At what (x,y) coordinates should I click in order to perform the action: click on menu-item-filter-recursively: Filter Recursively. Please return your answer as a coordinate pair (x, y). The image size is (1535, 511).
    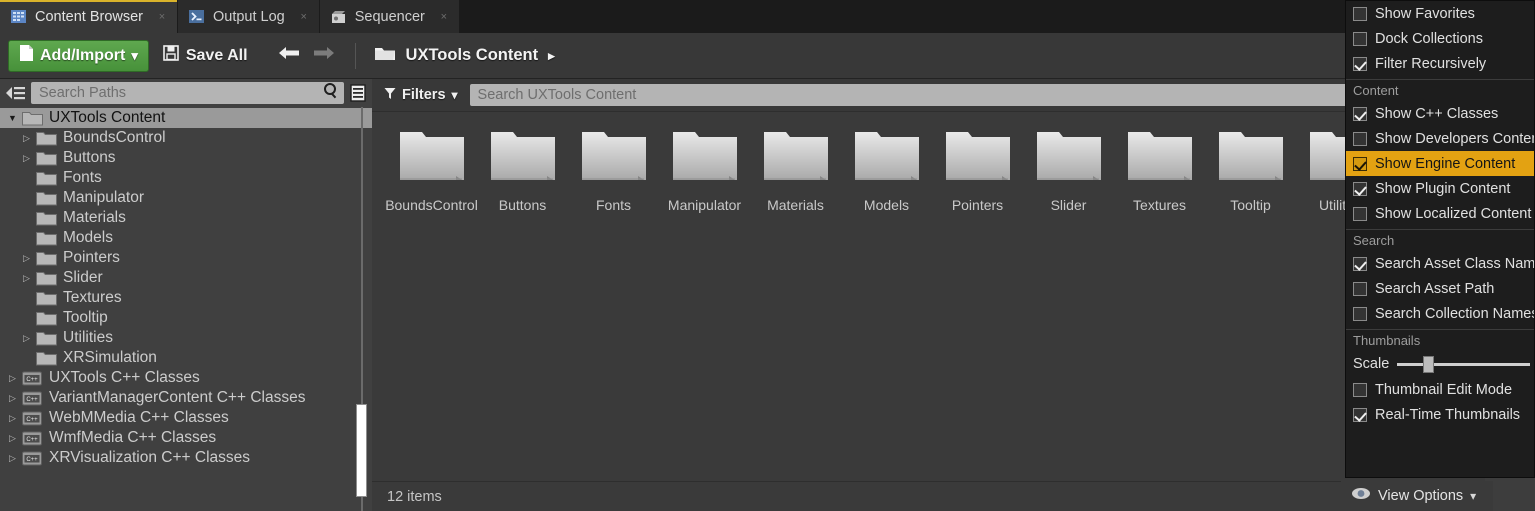
    Looking at the image, I should click on (1440, 63).